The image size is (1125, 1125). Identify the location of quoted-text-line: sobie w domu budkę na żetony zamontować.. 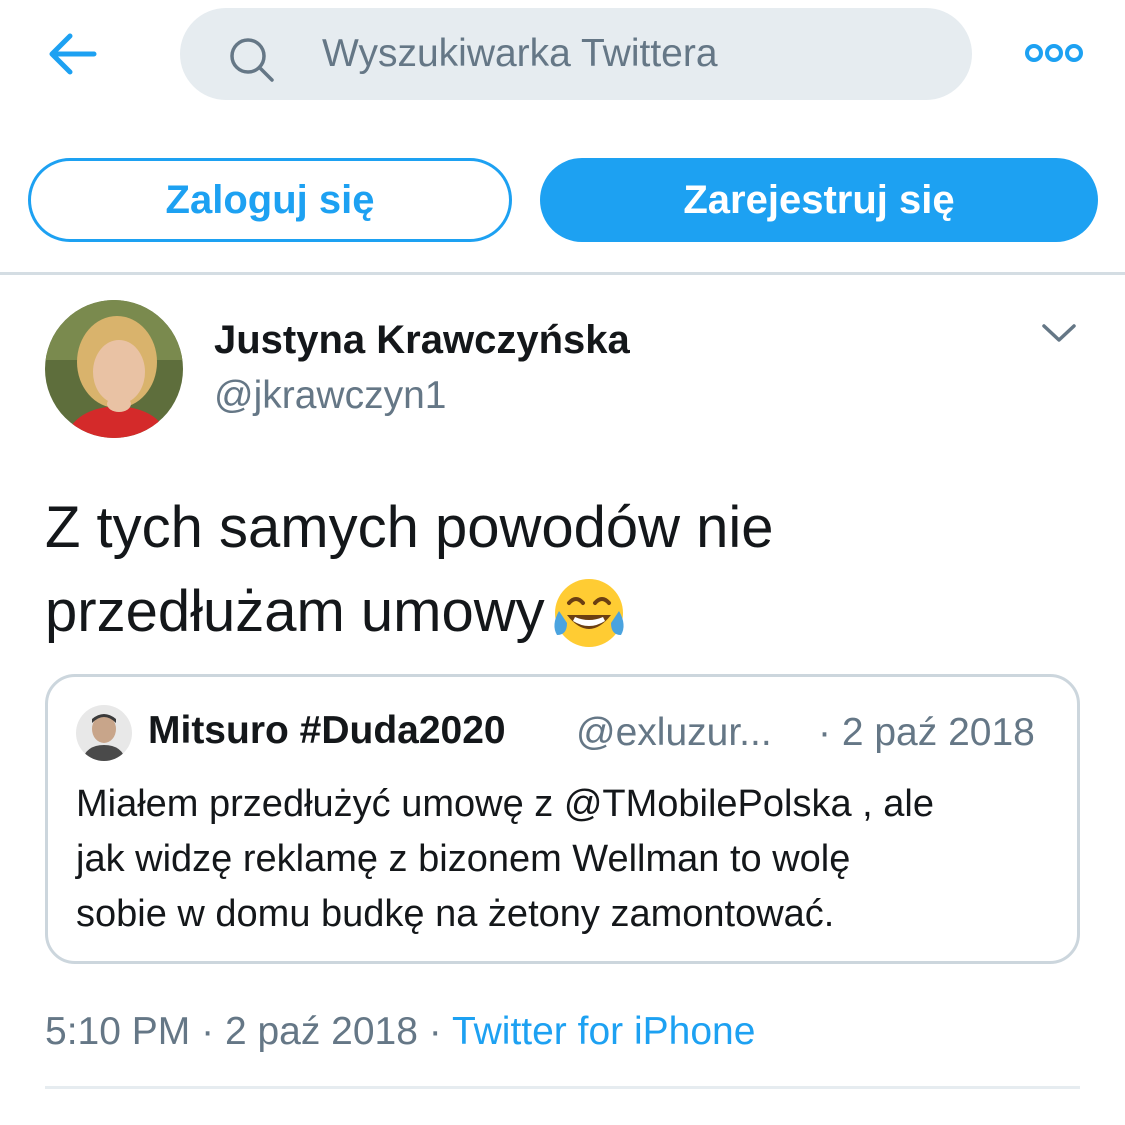
(455, 914).